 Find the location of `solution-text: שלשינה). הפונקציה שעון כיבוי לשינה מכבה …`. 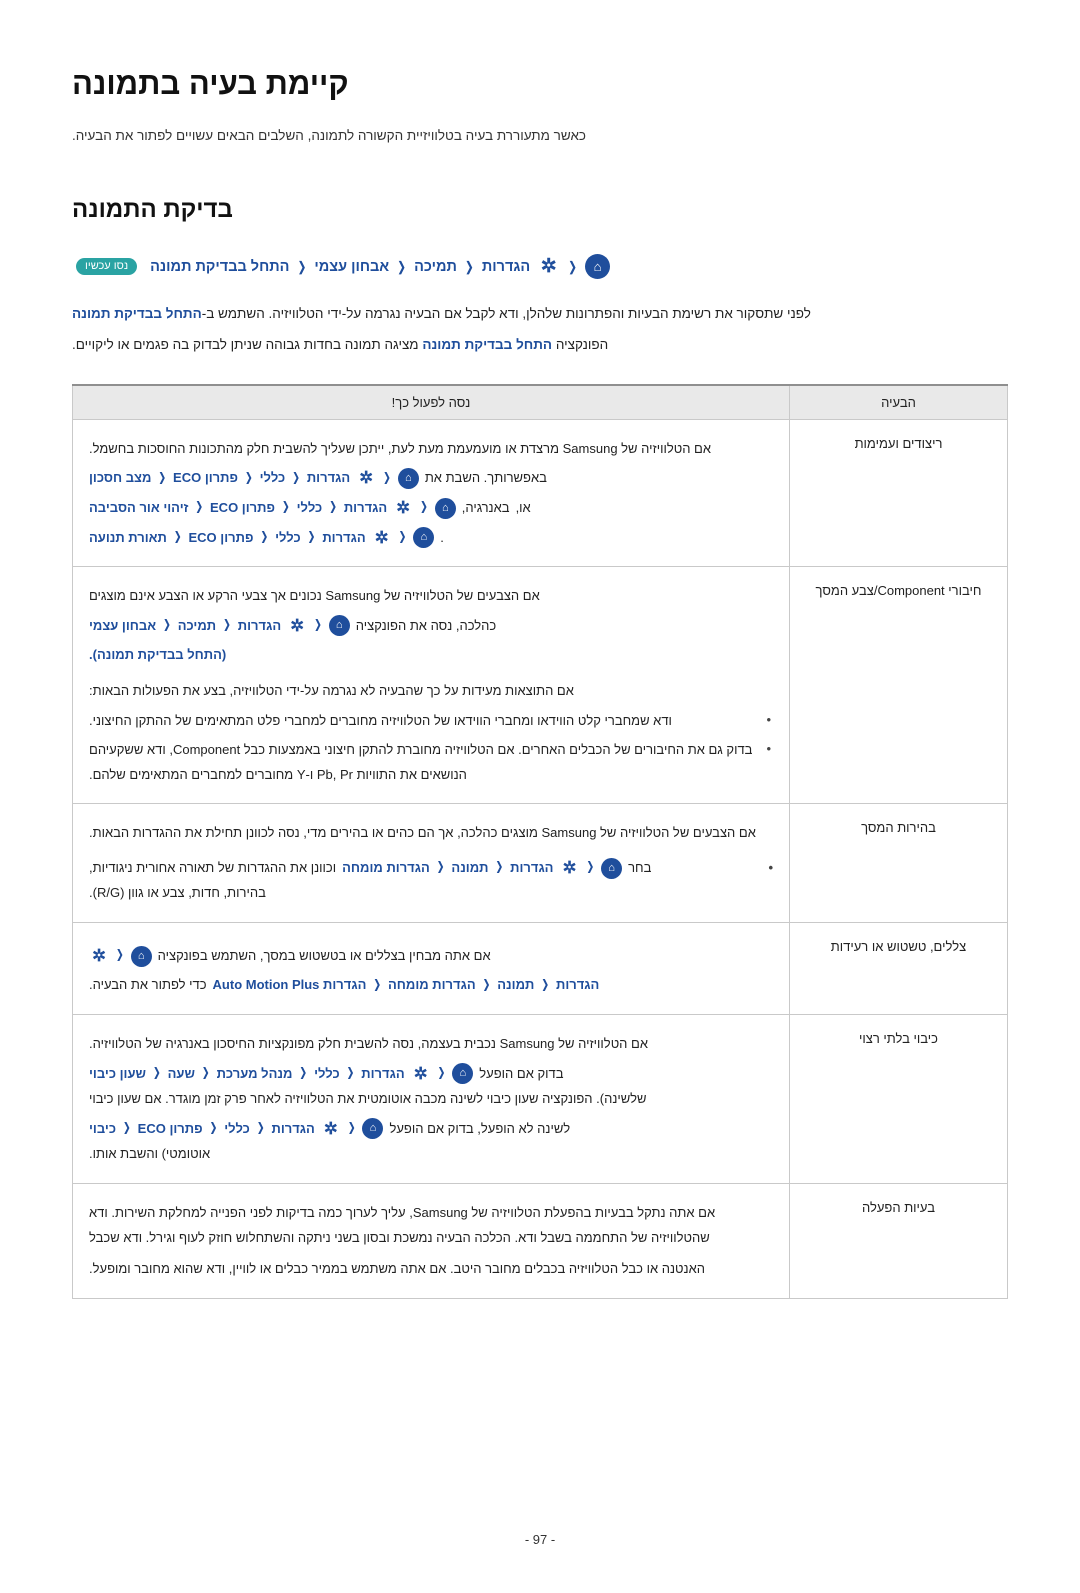

solution-text: שלשינה). הפונקציה שעון כיבוי לשינה מכבה … is located at coordinates (368, 1099).